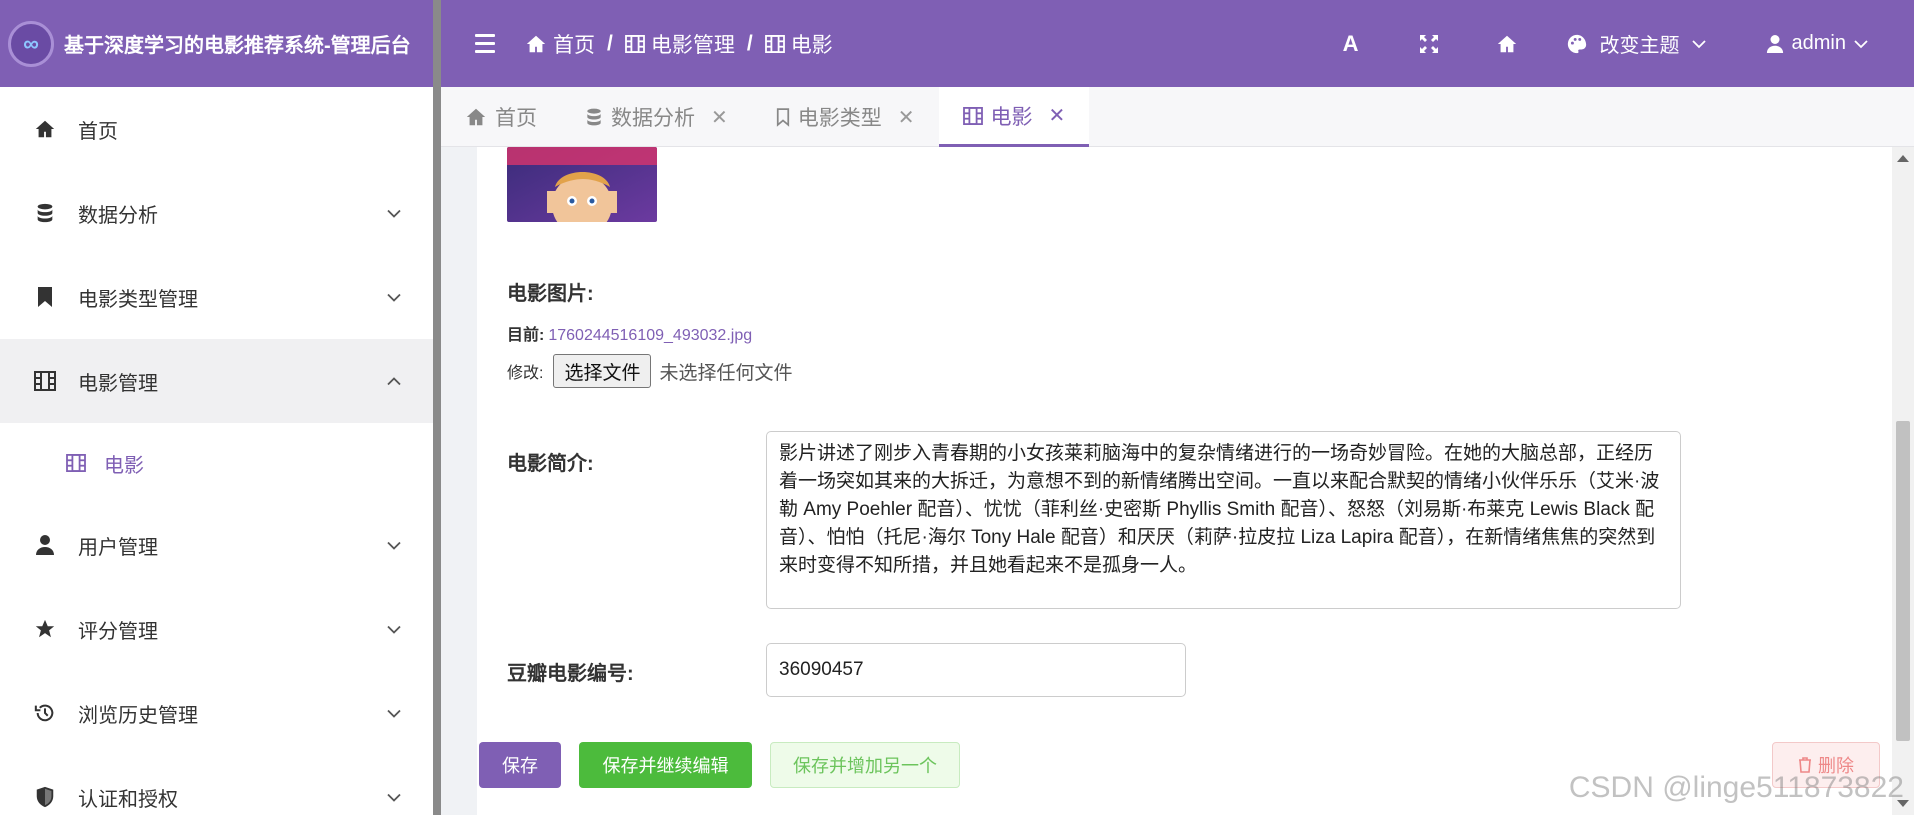 This screenshot has height=815, width=1914. What do you see at coordinates (976, 670) in the screenshot?
I see `douban-id-input: 36090457` at bounding box center [976, 670].